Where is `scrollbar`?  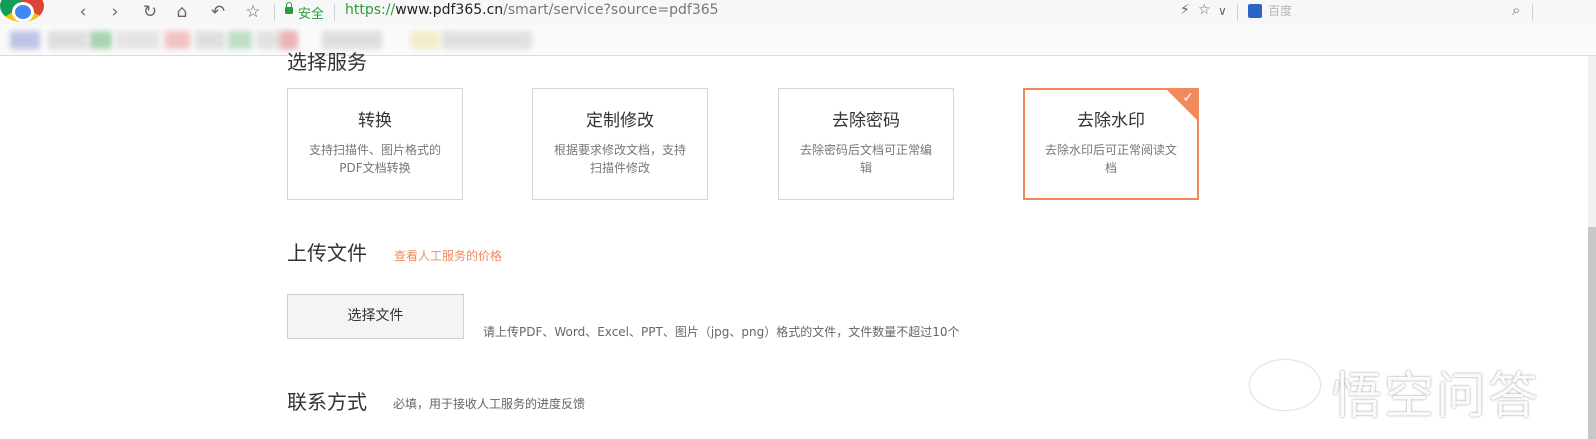 scrollbar is located at coordinates (1592, 247).